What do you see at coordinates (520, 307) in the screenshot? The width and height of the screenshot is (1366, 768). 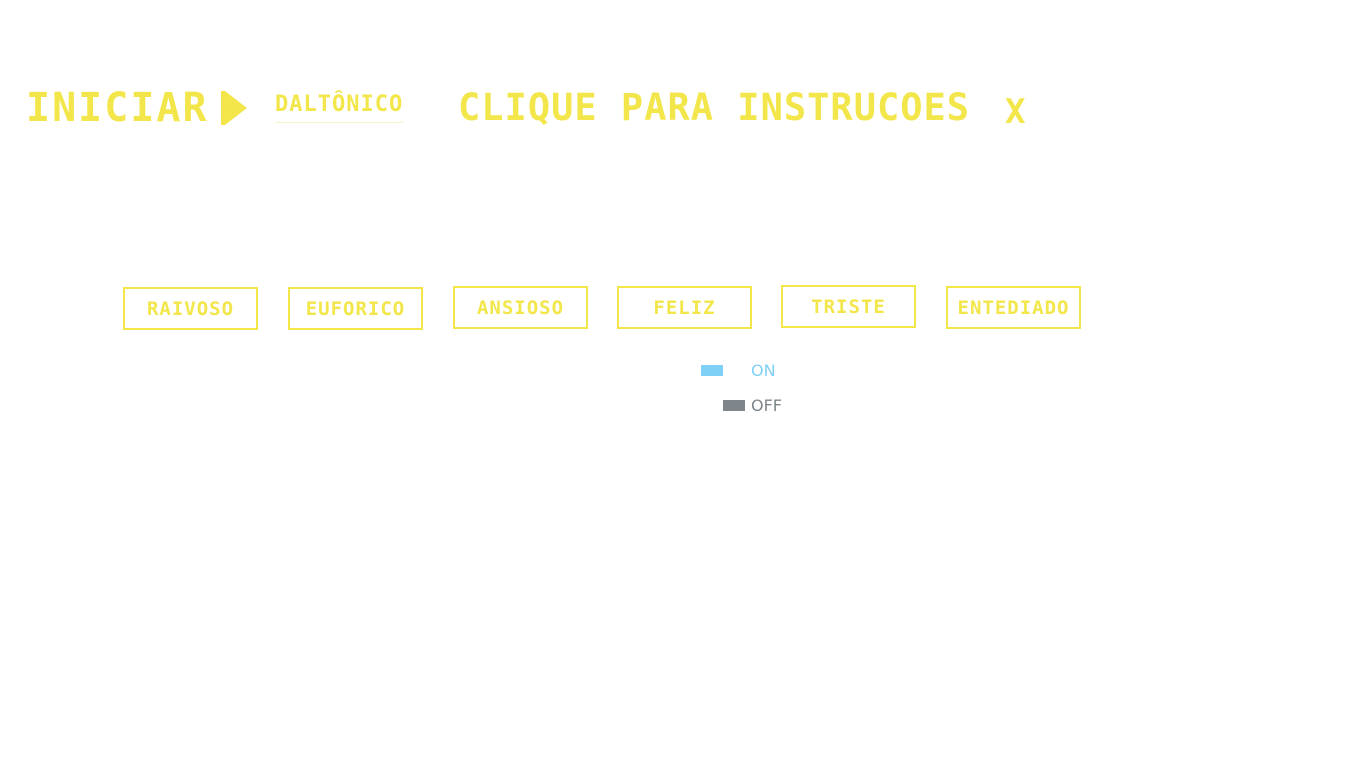 I see `mood-button-ansioso: ANSIOSO` at bounding box center [520, 307].